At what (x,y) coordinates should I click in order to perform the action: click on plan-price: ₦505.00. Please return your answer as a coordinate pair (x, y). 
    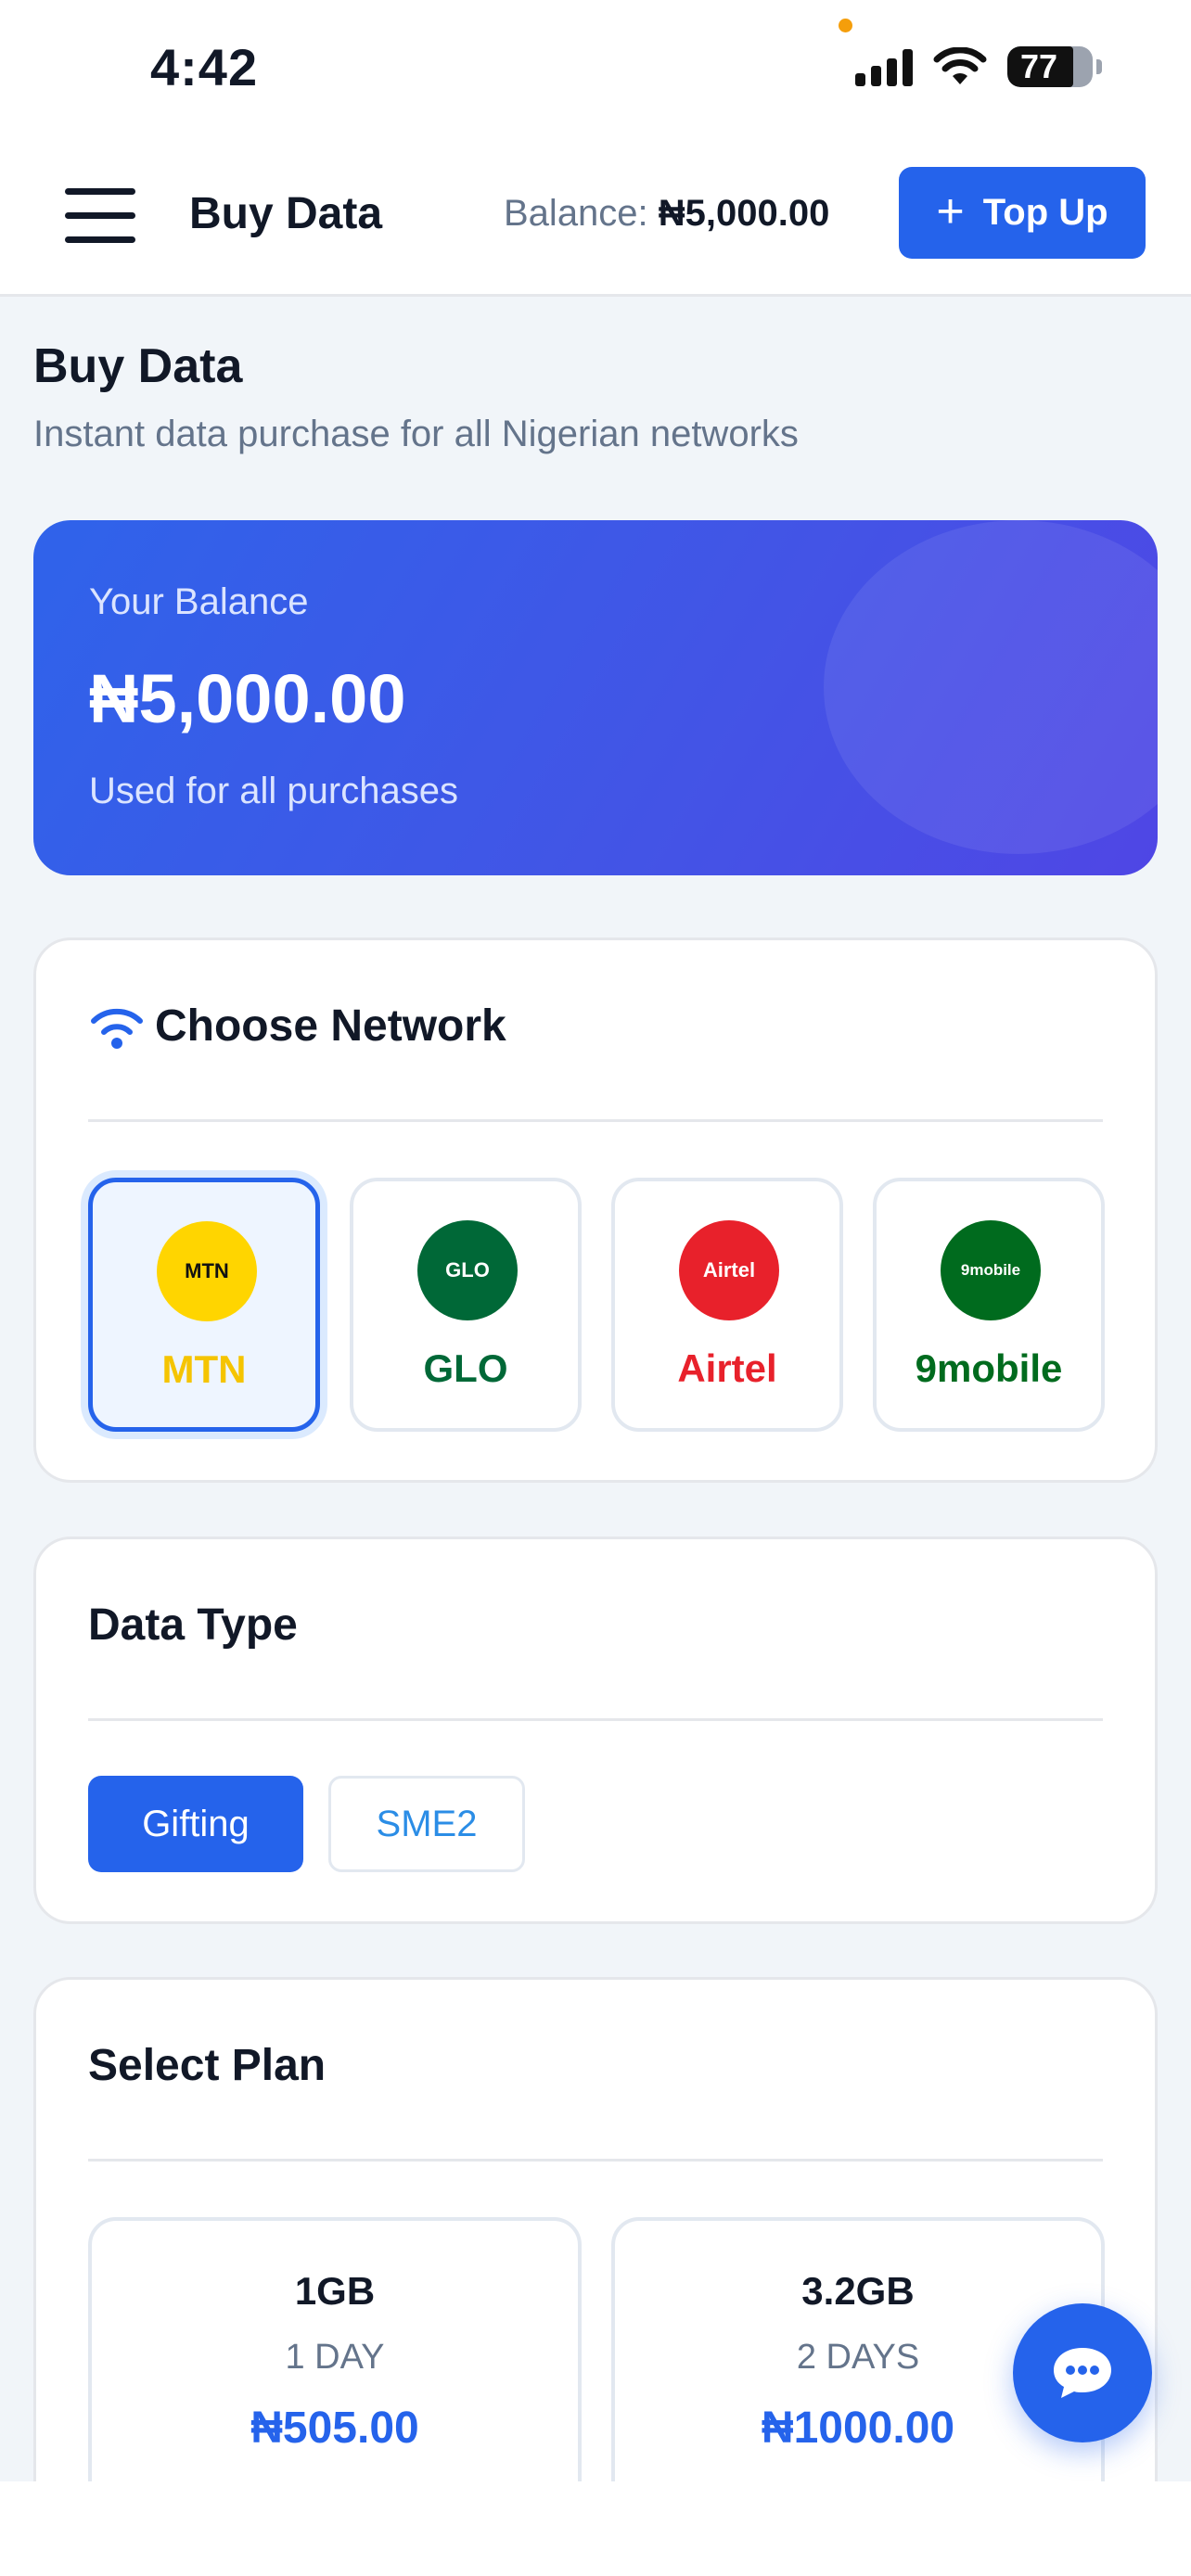
    Looking at the image, I should click on (334, 2428).